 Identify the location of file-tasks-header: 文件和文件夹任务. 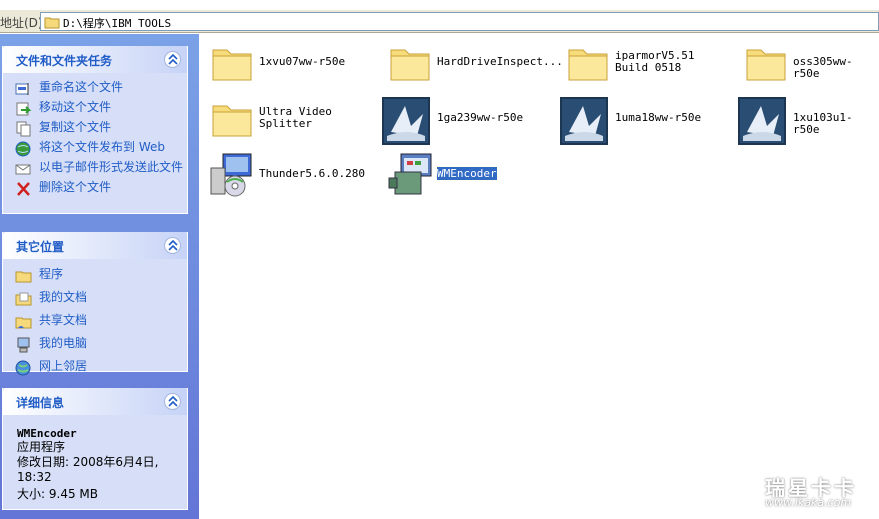
(95, 59).